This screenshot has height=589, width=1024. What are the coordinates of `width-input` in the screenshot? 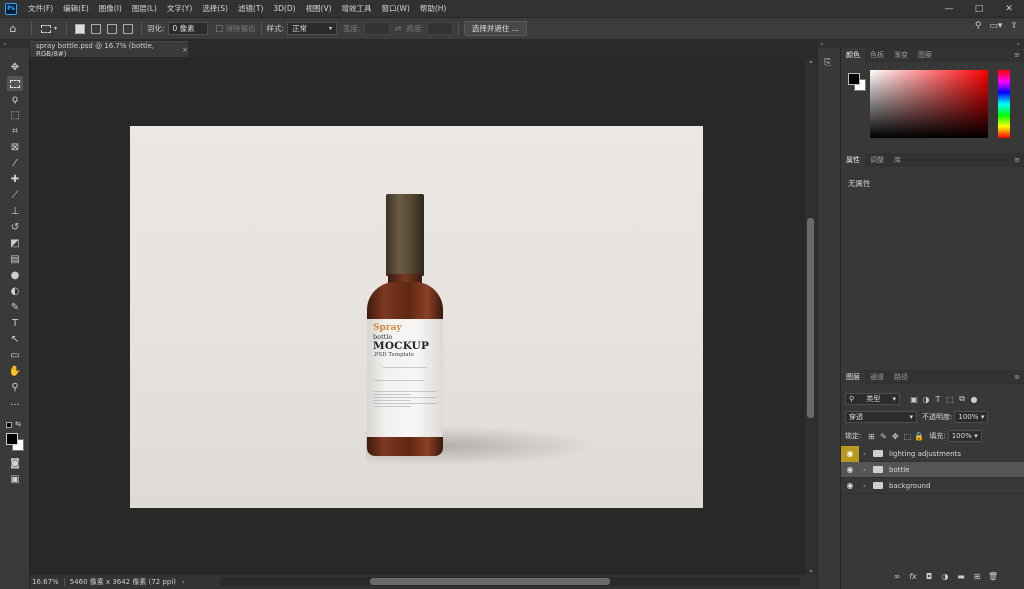 It's located at (376, 28).